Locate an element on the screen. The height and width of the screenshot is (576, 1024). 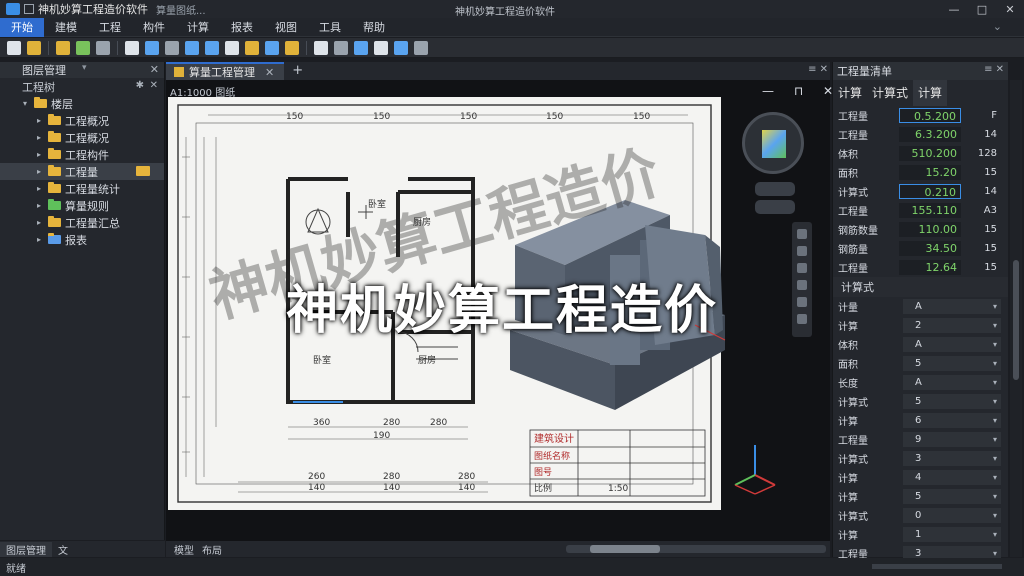
quantity-value: 6.3.200 is located at coordinates (930, 134).